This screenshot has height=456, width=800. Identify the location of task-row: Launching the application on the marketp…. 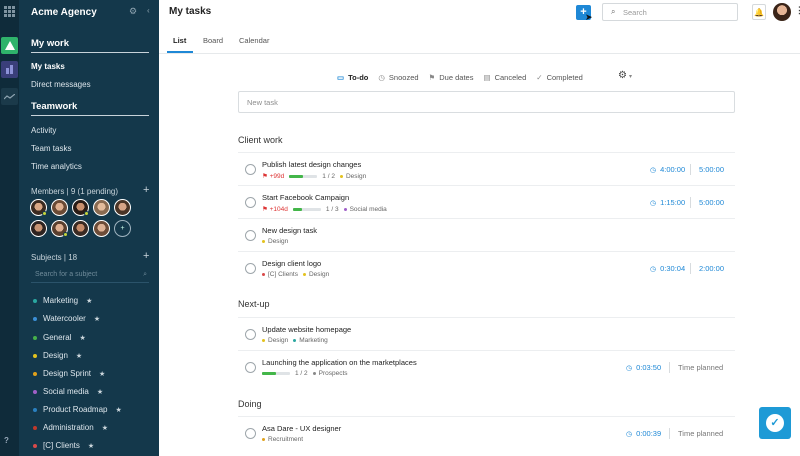
(486, 366).